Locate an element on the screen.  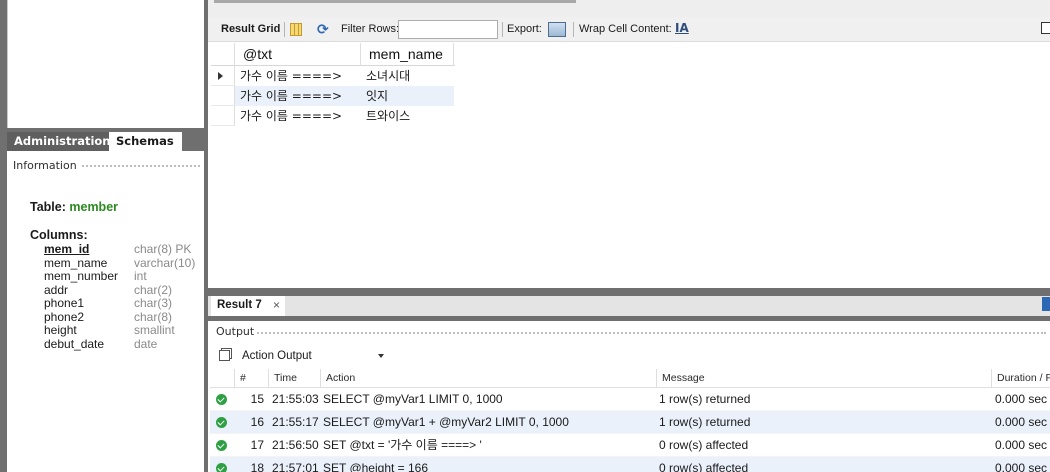
column-name: mem_id is located at coordinates (67, 249).